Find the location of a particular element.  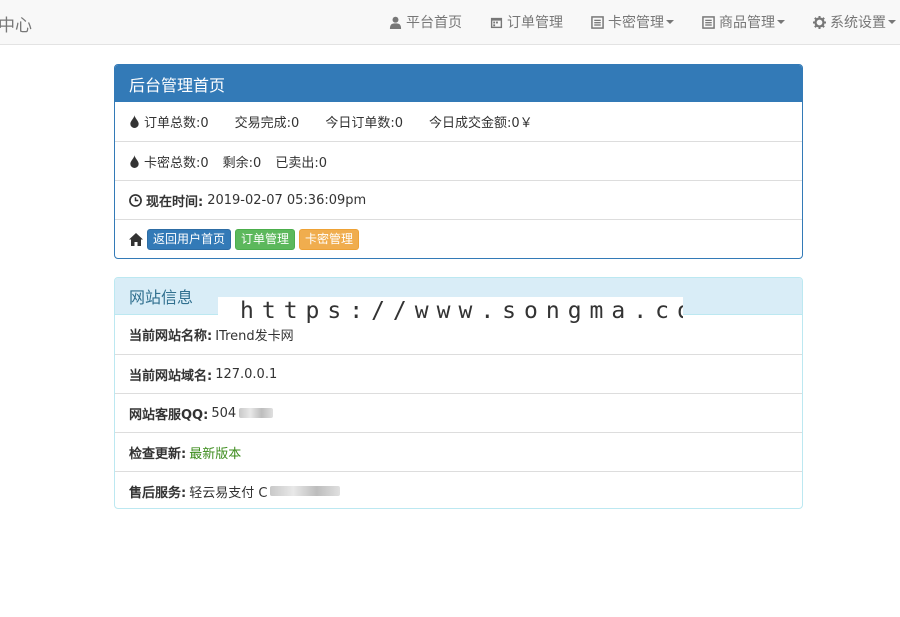

watermark-overlay: https://www.songma.com is located at coordinates (450, 311).